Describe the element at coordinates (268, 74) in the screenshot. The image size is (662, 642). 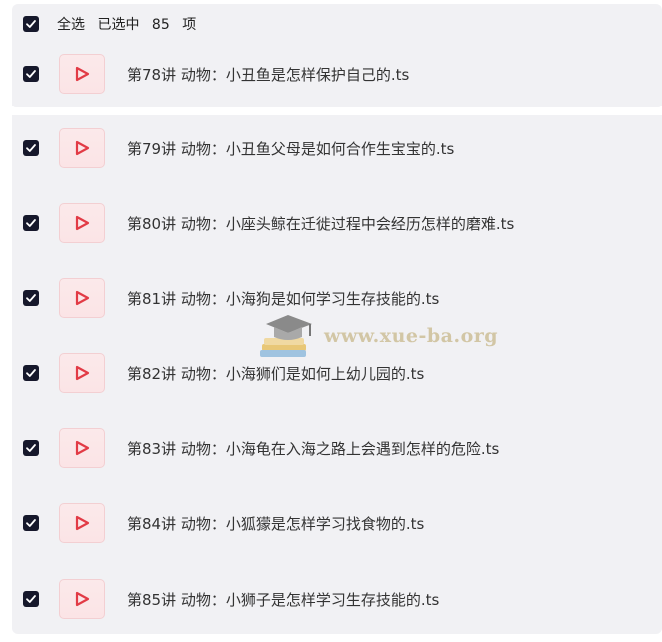
I see `file-name: 第78讲 动物：小丑鱼是怎样保护自己的.ts` at that location.